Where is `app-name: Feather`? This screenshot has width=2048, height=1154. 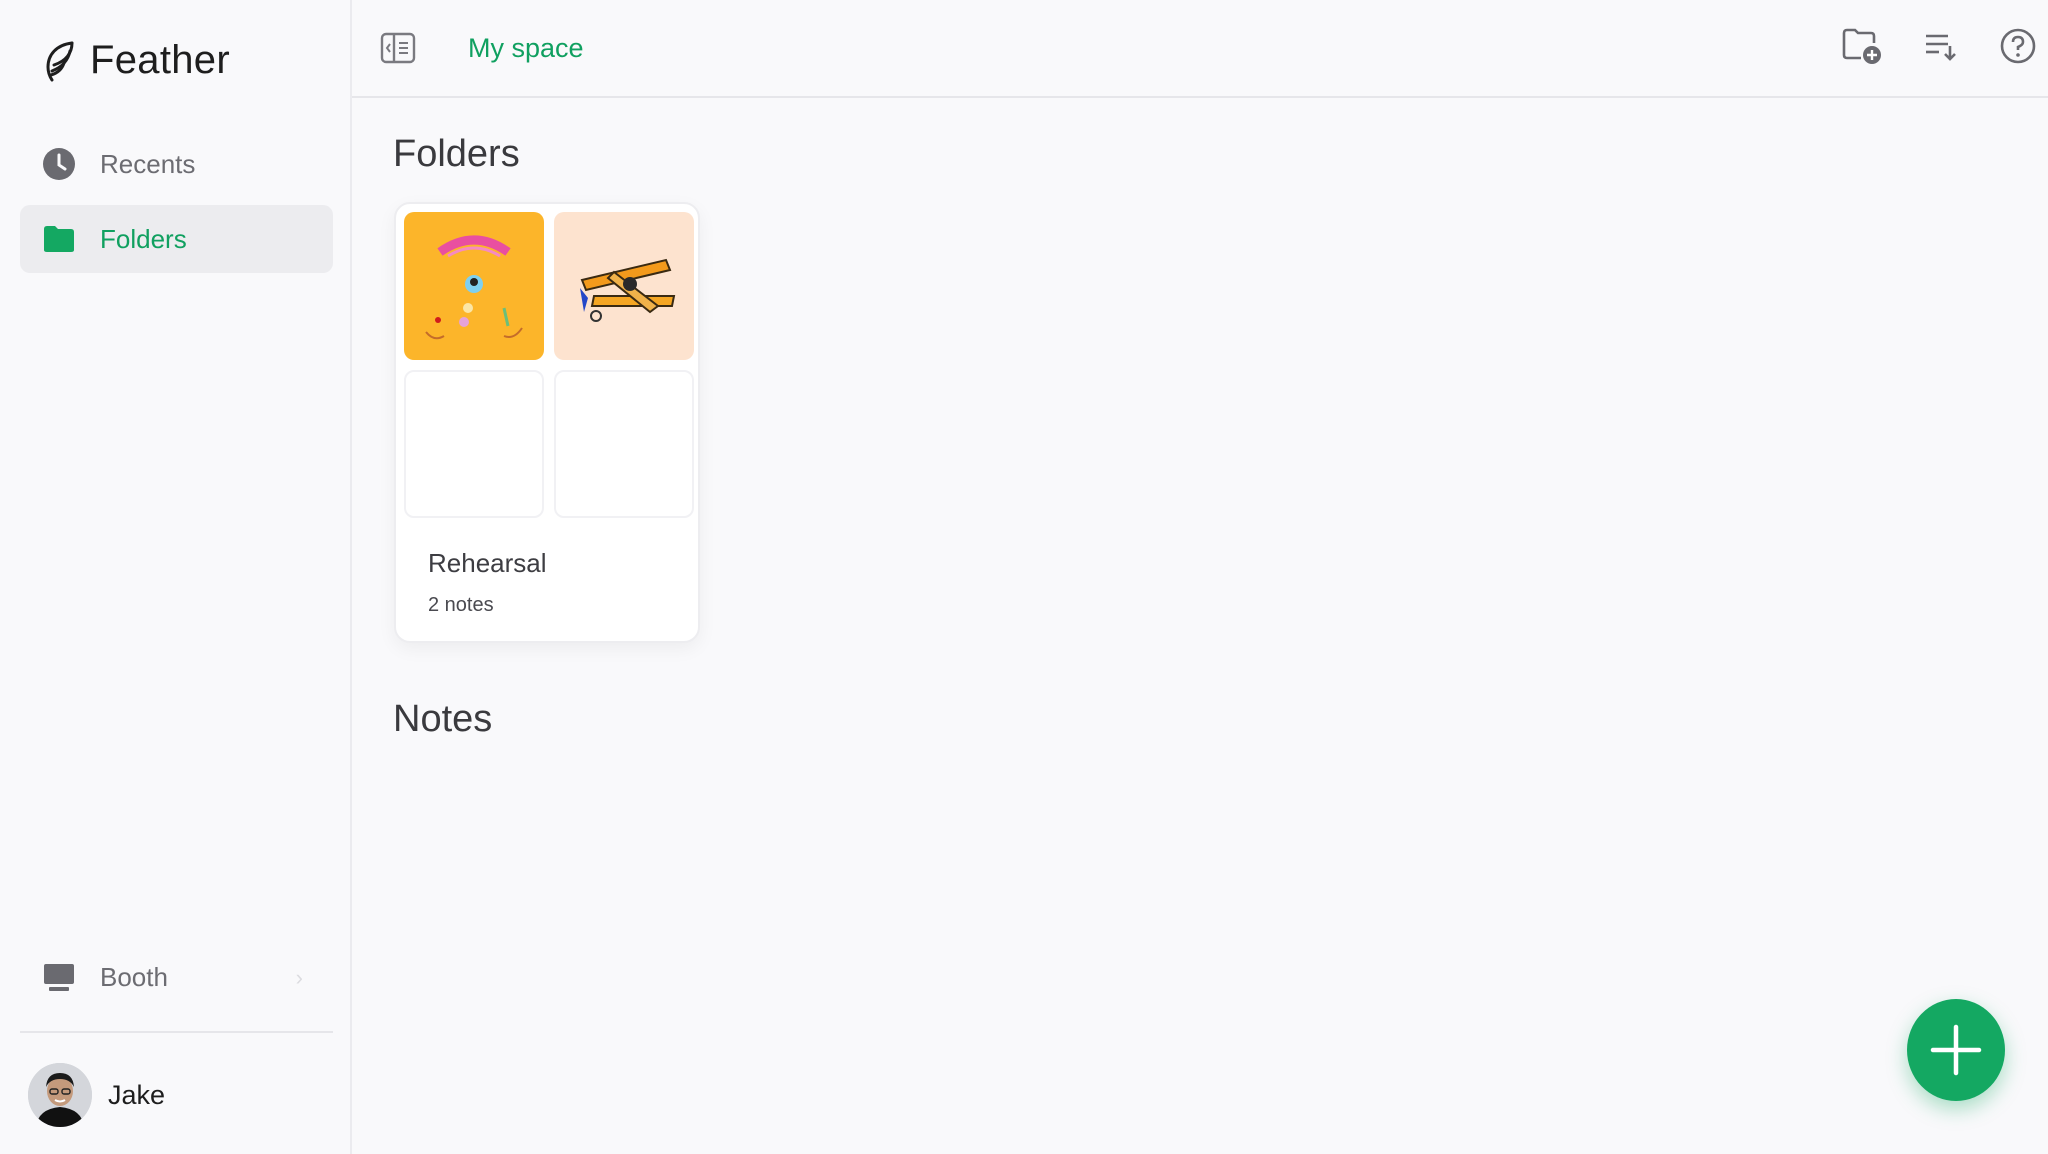 app-name: Feather is located at coordinates (160, 60).